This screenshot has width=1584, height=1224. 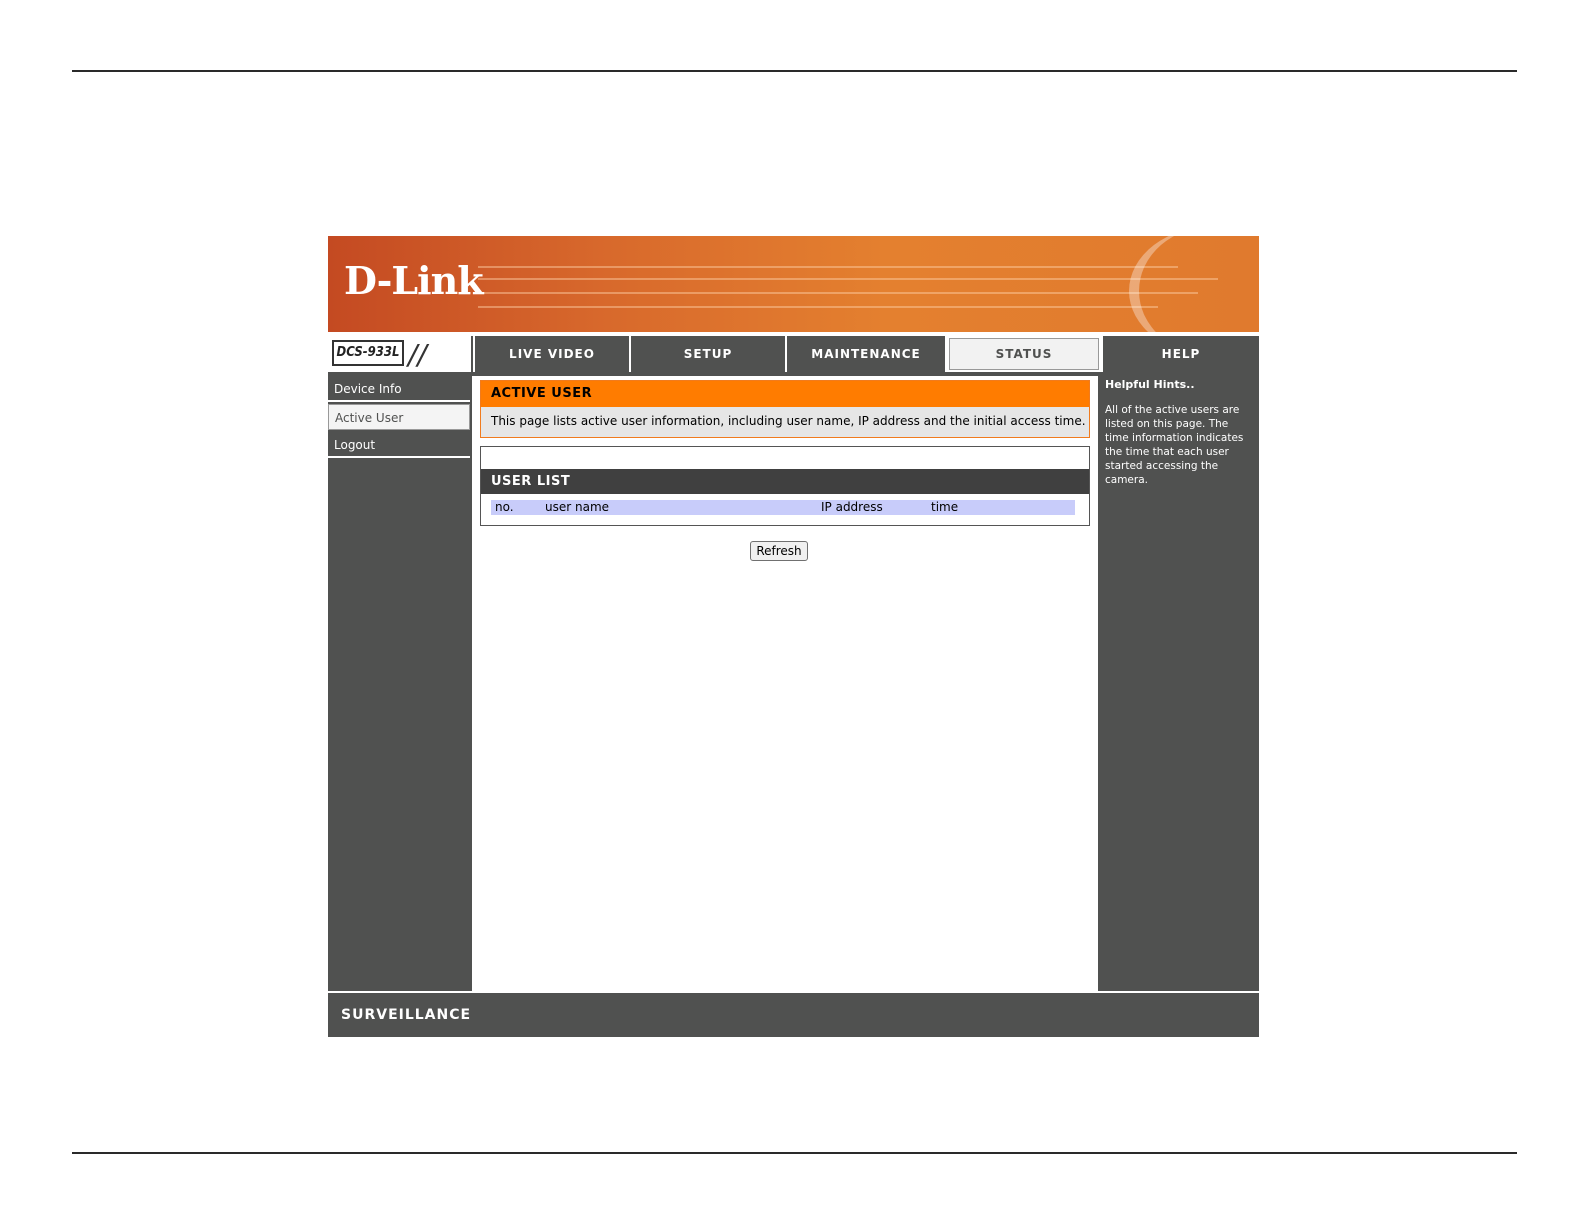 I want to click on tab-label: MAINTENANCE, so click(x=866, y=354).